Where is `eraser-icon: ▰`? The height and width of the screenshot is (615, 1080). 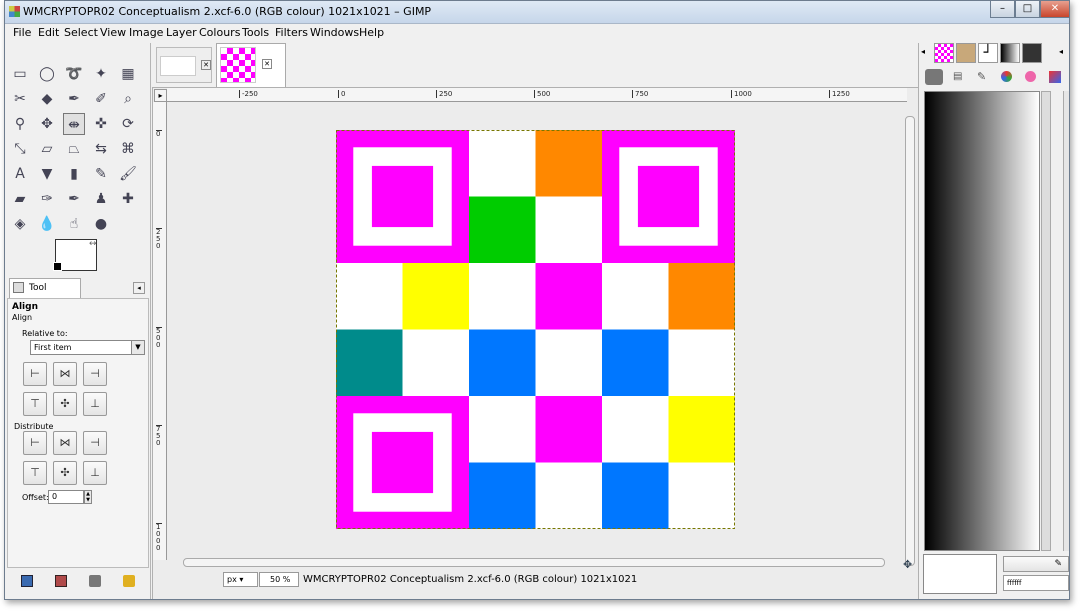 eraser-icon: ▰ is located at coordinates (20, 199).